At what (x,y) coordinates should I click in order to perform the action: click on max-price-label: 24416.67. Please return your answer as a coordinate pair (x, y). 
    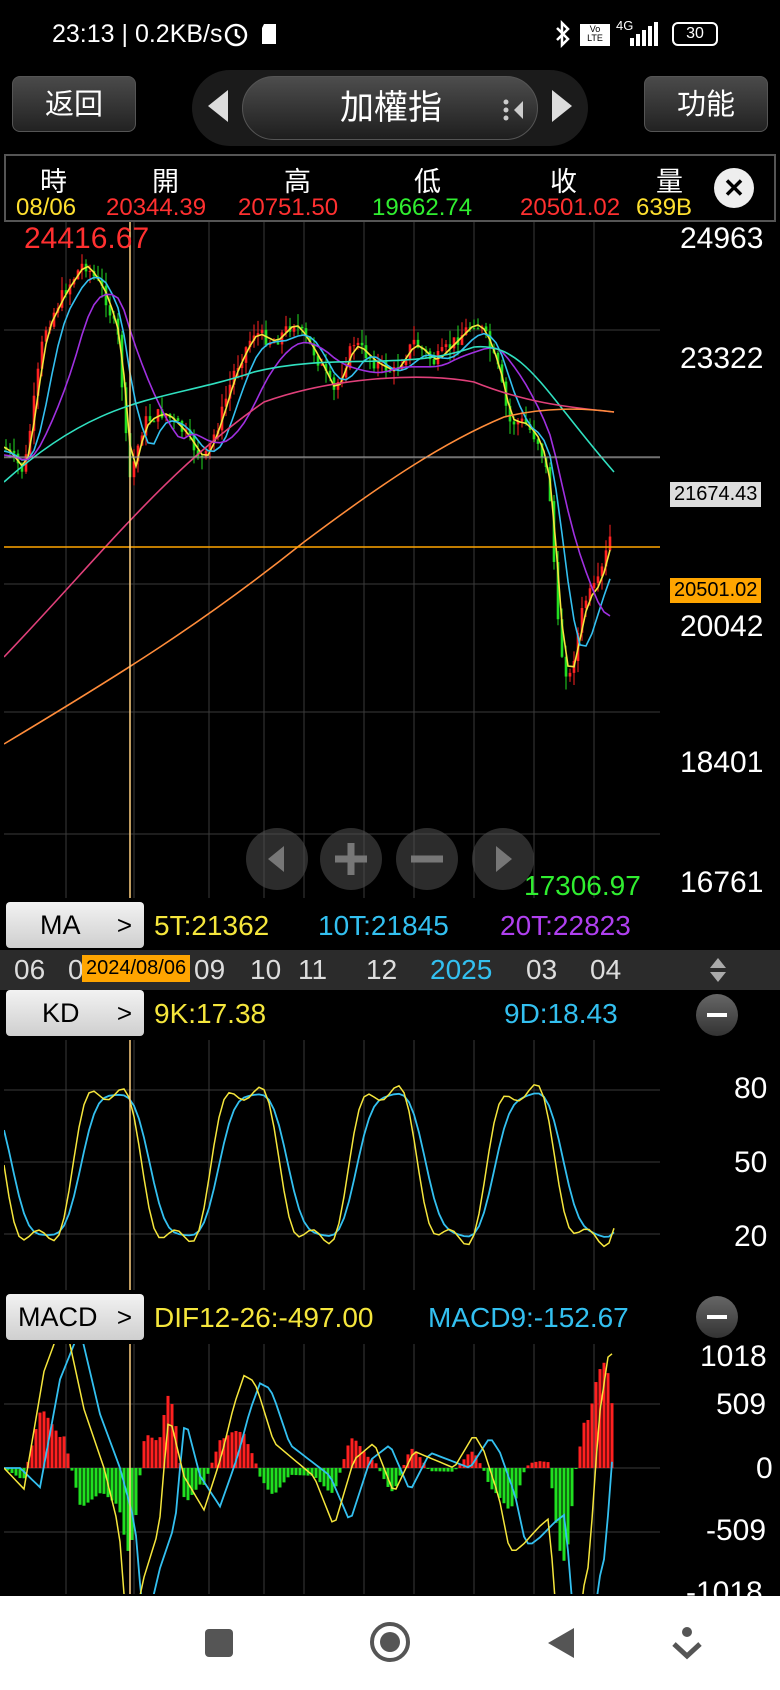
    Looking at the image, I should click on (87, 238).